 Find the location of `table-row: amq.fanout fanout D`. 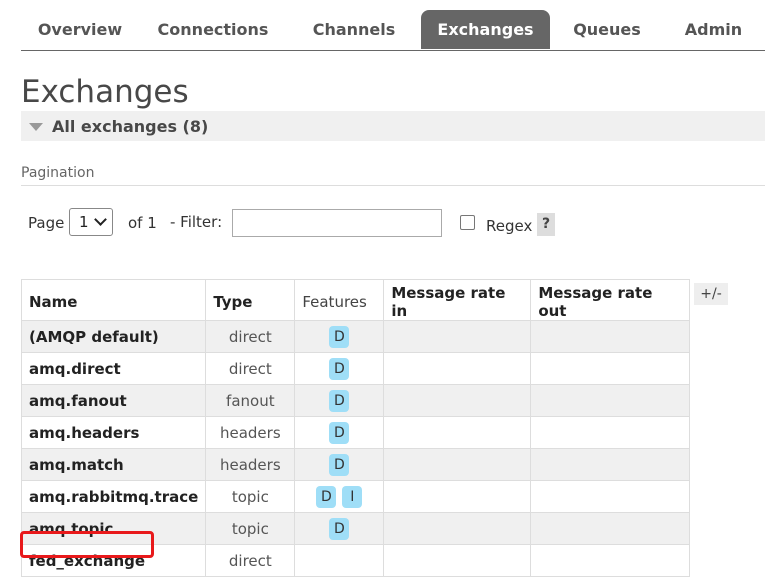

table-row: amq.fanout fanout D is located at coordinates (355, 400).